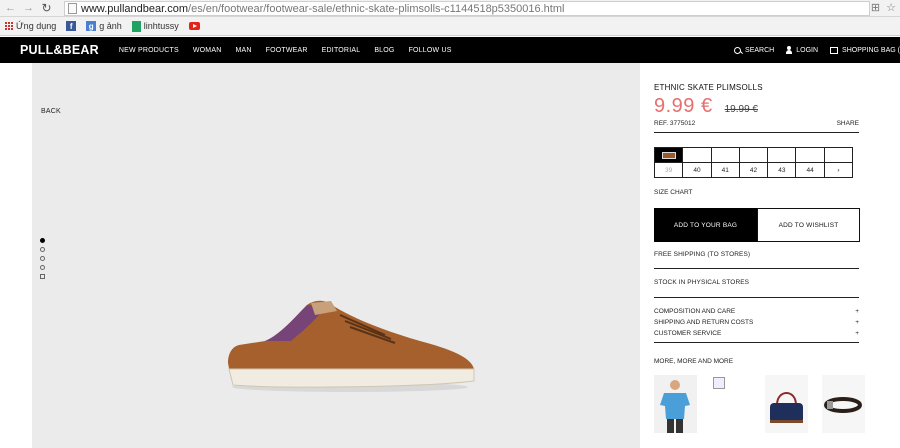  What do you see at coordinates (695, 311) in the screenshot?
I see `accordion-label: COMPOSITION AND CARE` at bounding box center [695, 311].